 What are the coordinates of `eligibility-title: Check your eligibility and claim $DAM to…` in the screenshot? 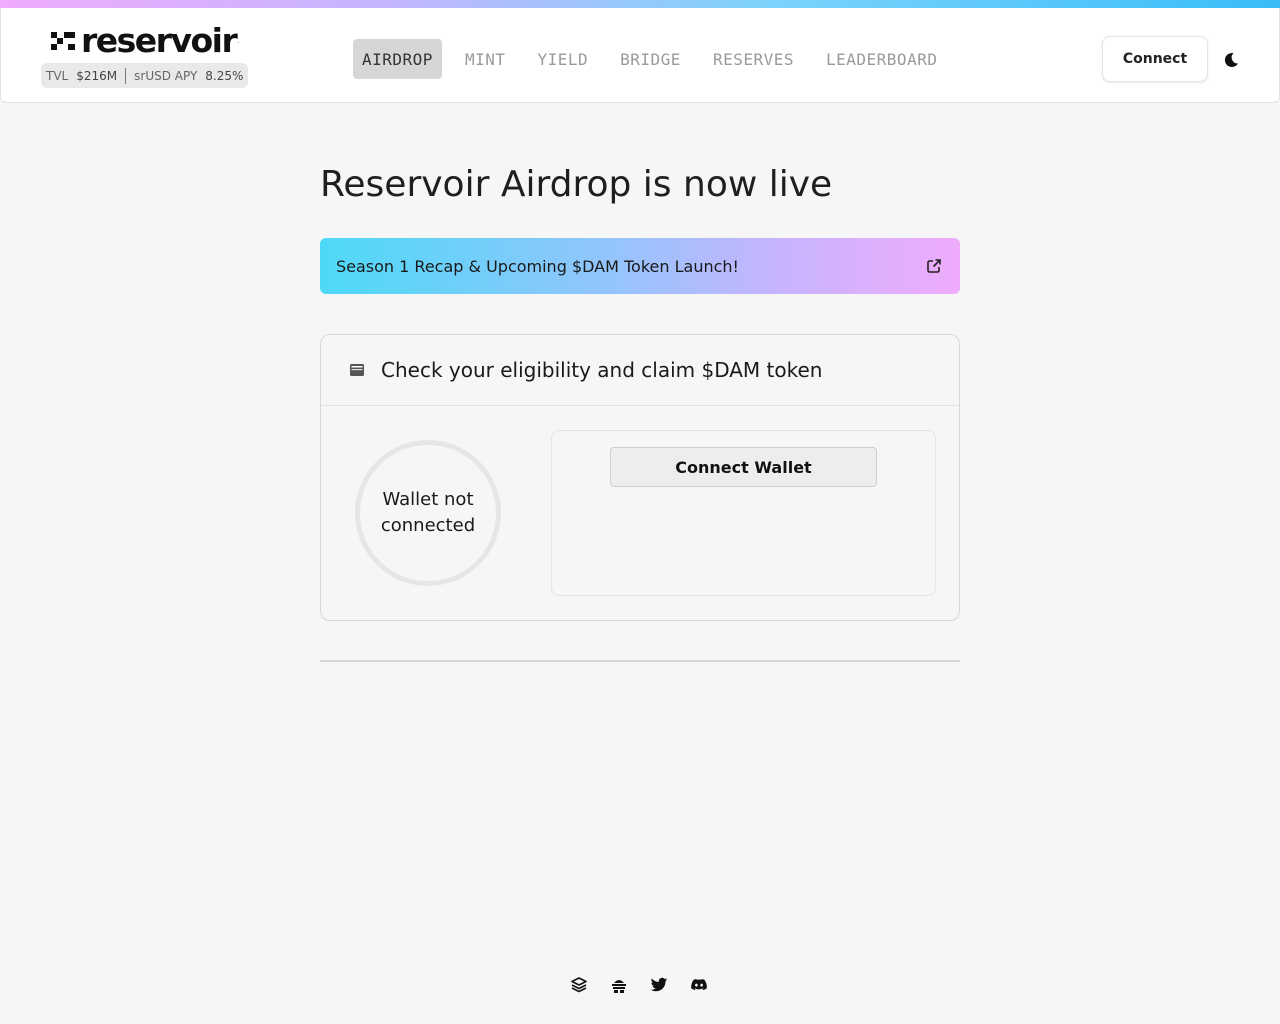 It's located at (602, 370).